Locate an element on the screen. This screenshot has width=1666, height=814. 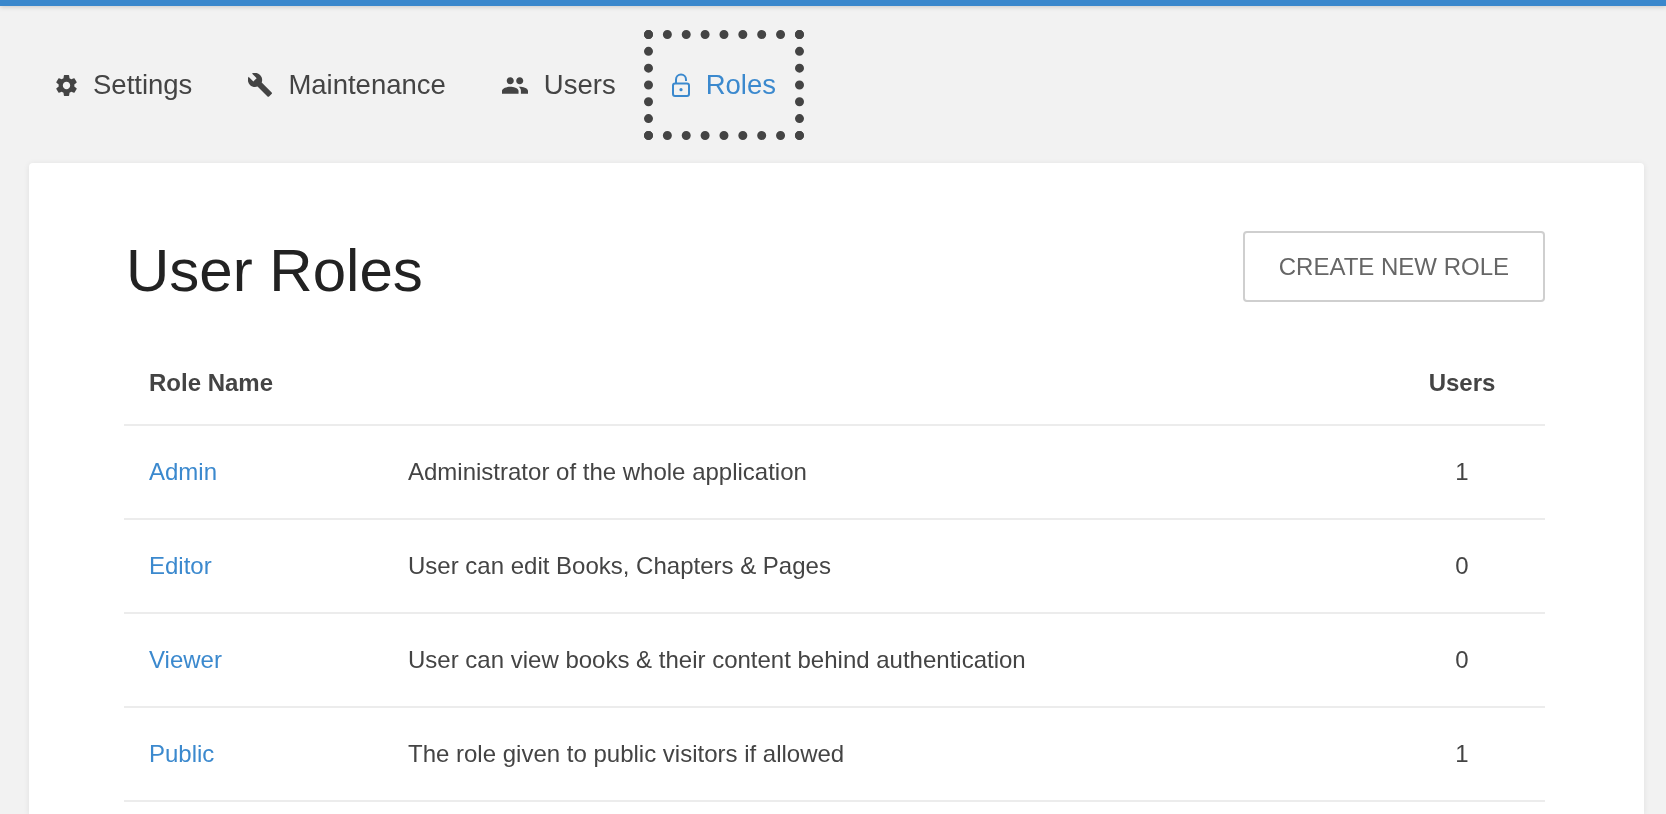
role-description: User can edit Books, Chapters & Pages is located at coordinates (619, 566).